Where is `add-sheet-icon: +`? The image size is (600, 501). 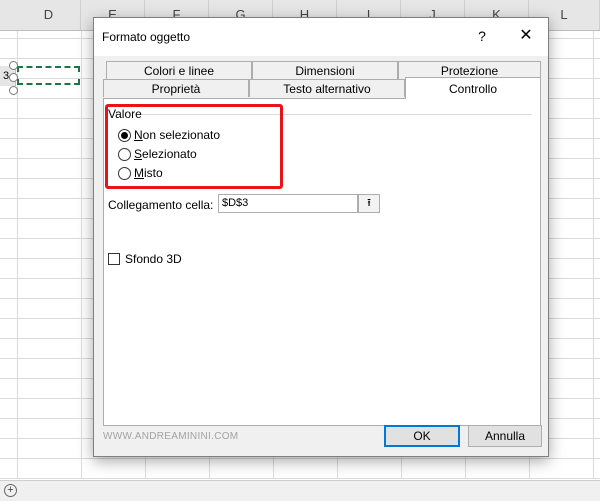 add-sheet-icon: + is located at coordinates (10, 490).